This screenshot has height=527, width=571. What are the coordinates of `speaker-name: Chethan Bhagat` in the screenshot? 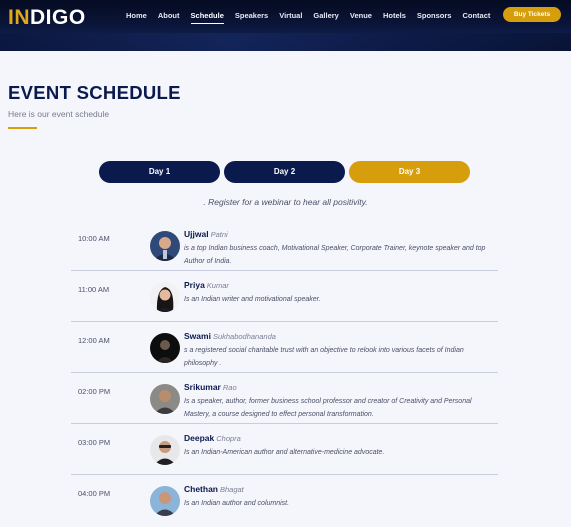 It's located at (214, 489).